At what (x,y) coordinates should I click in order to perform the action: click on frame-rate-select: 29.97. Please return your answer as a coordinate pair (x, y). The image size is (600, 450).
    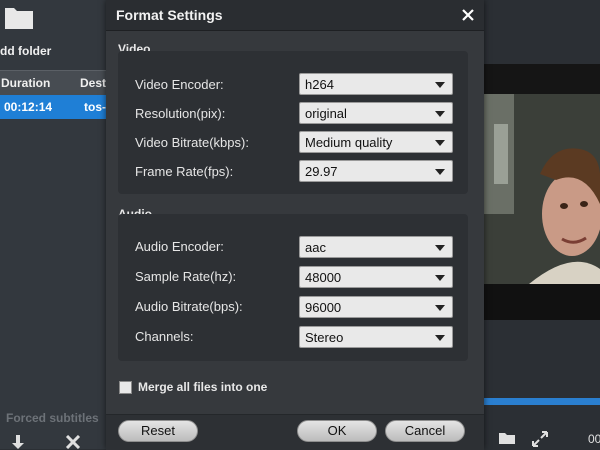
    Looking at the image, I should click on (376, 171).